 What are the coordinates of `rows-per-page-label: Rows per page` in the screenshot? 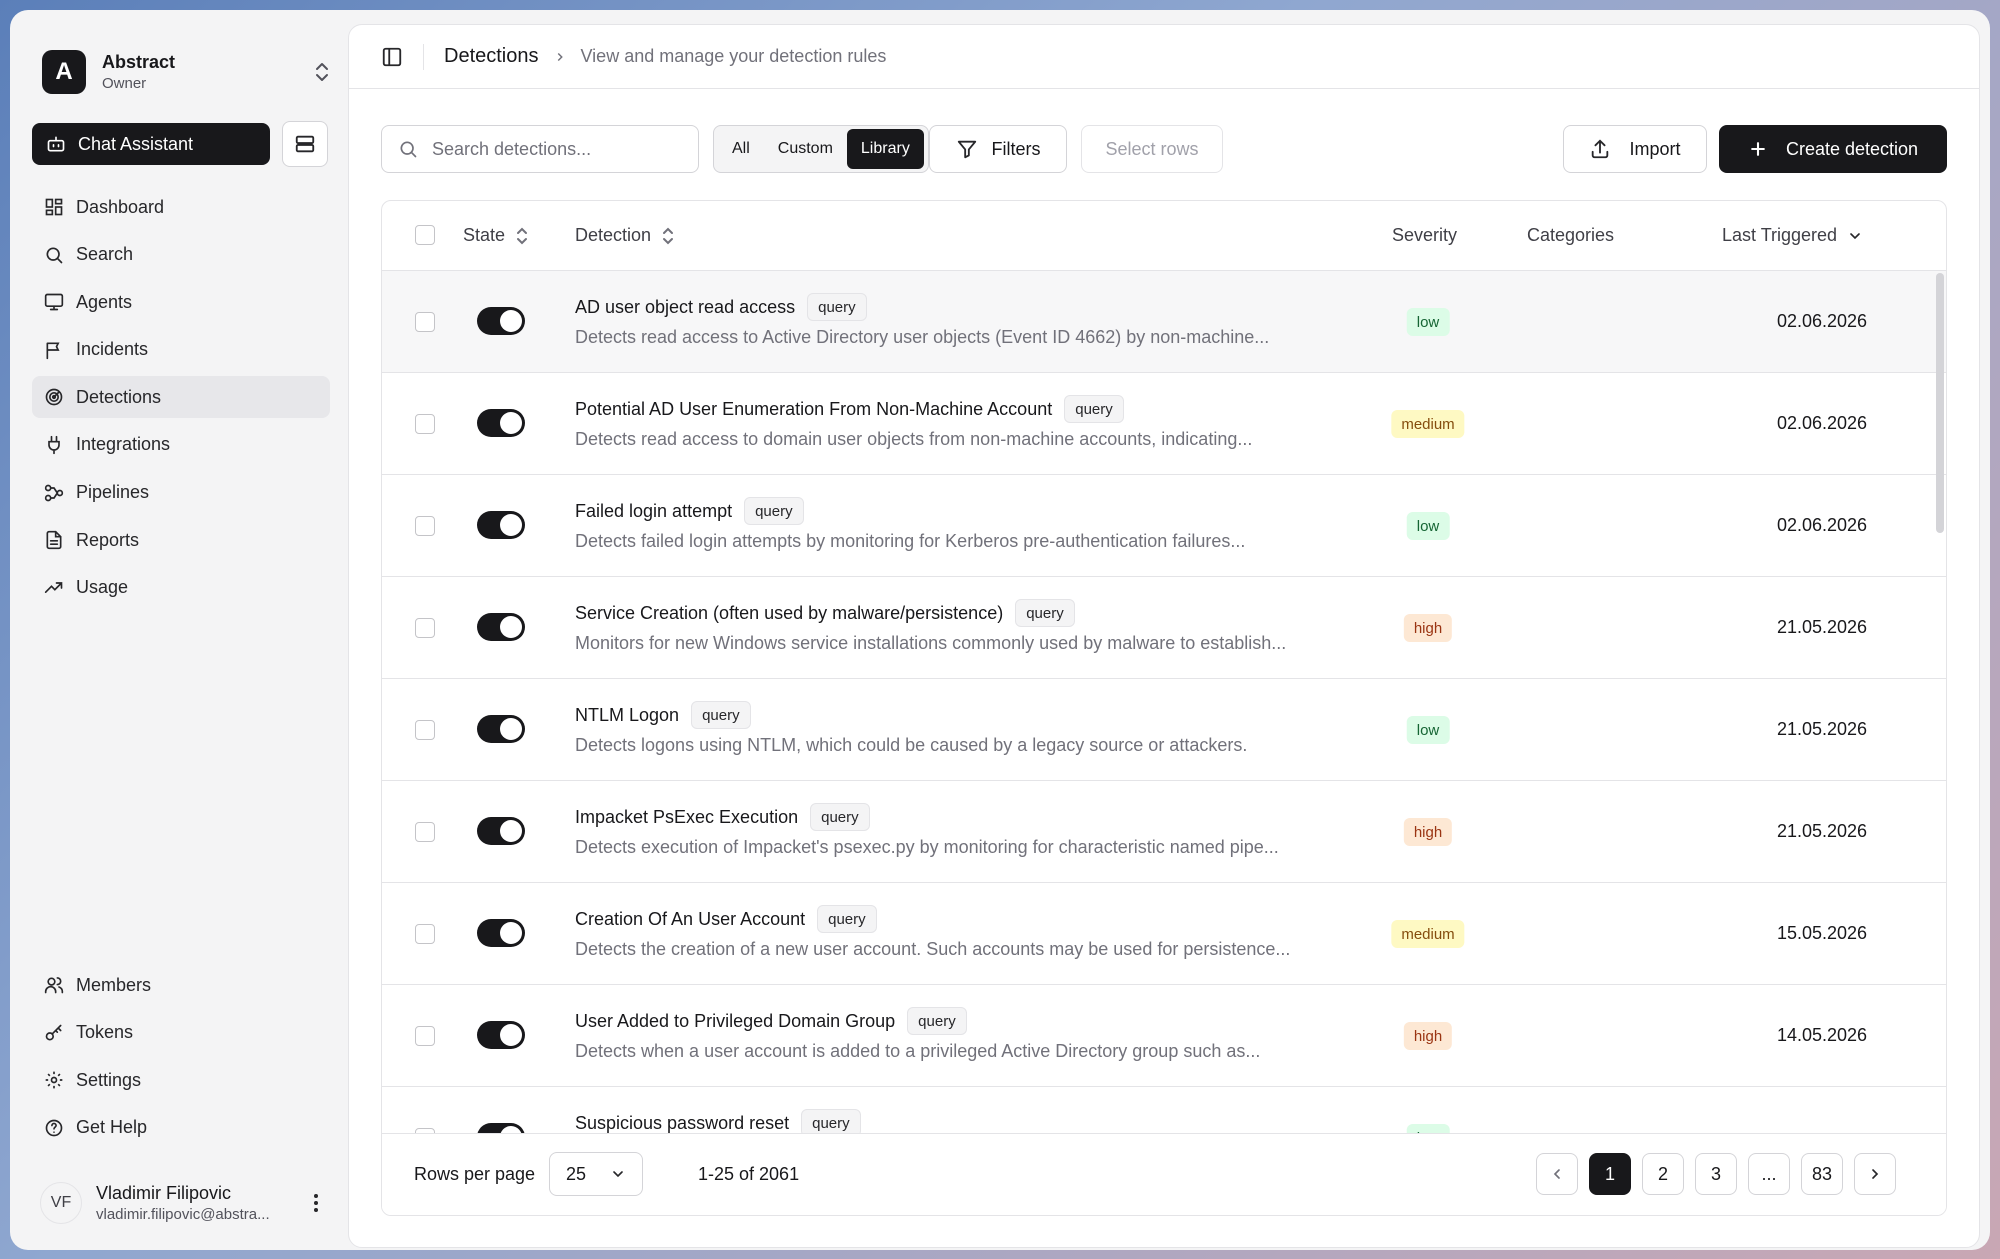 It's located at (475, 1174).